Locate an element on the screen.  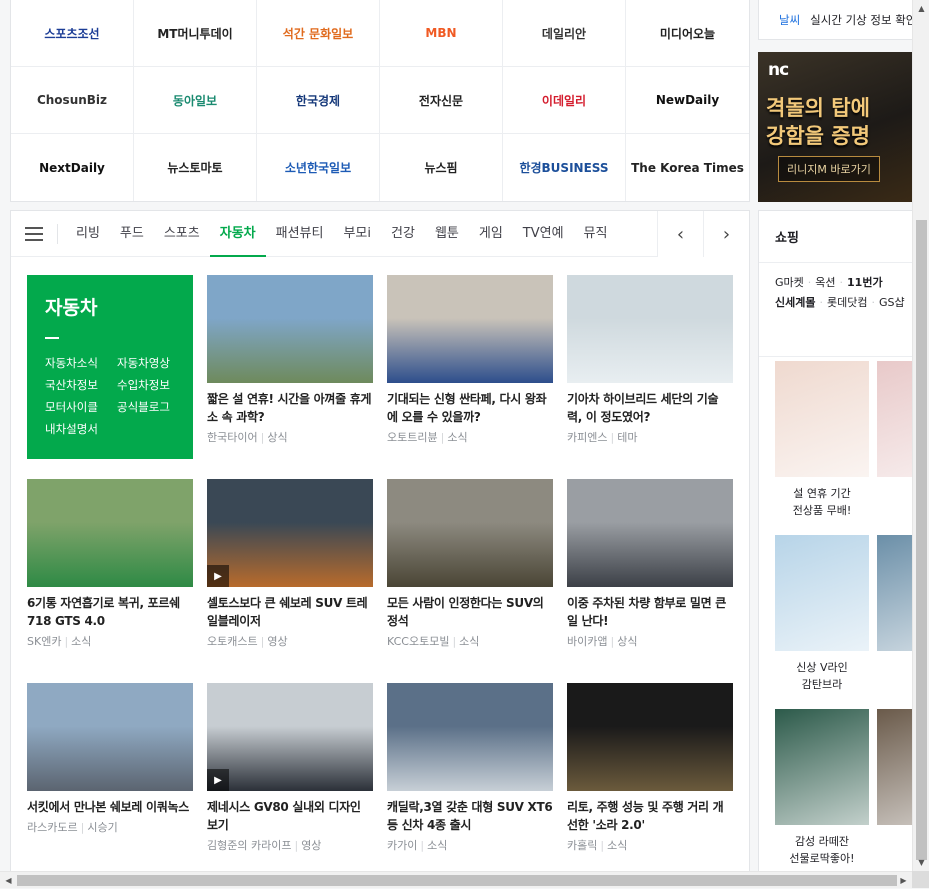
category-link: 공식블로그 is located at coordinates (153, 407).